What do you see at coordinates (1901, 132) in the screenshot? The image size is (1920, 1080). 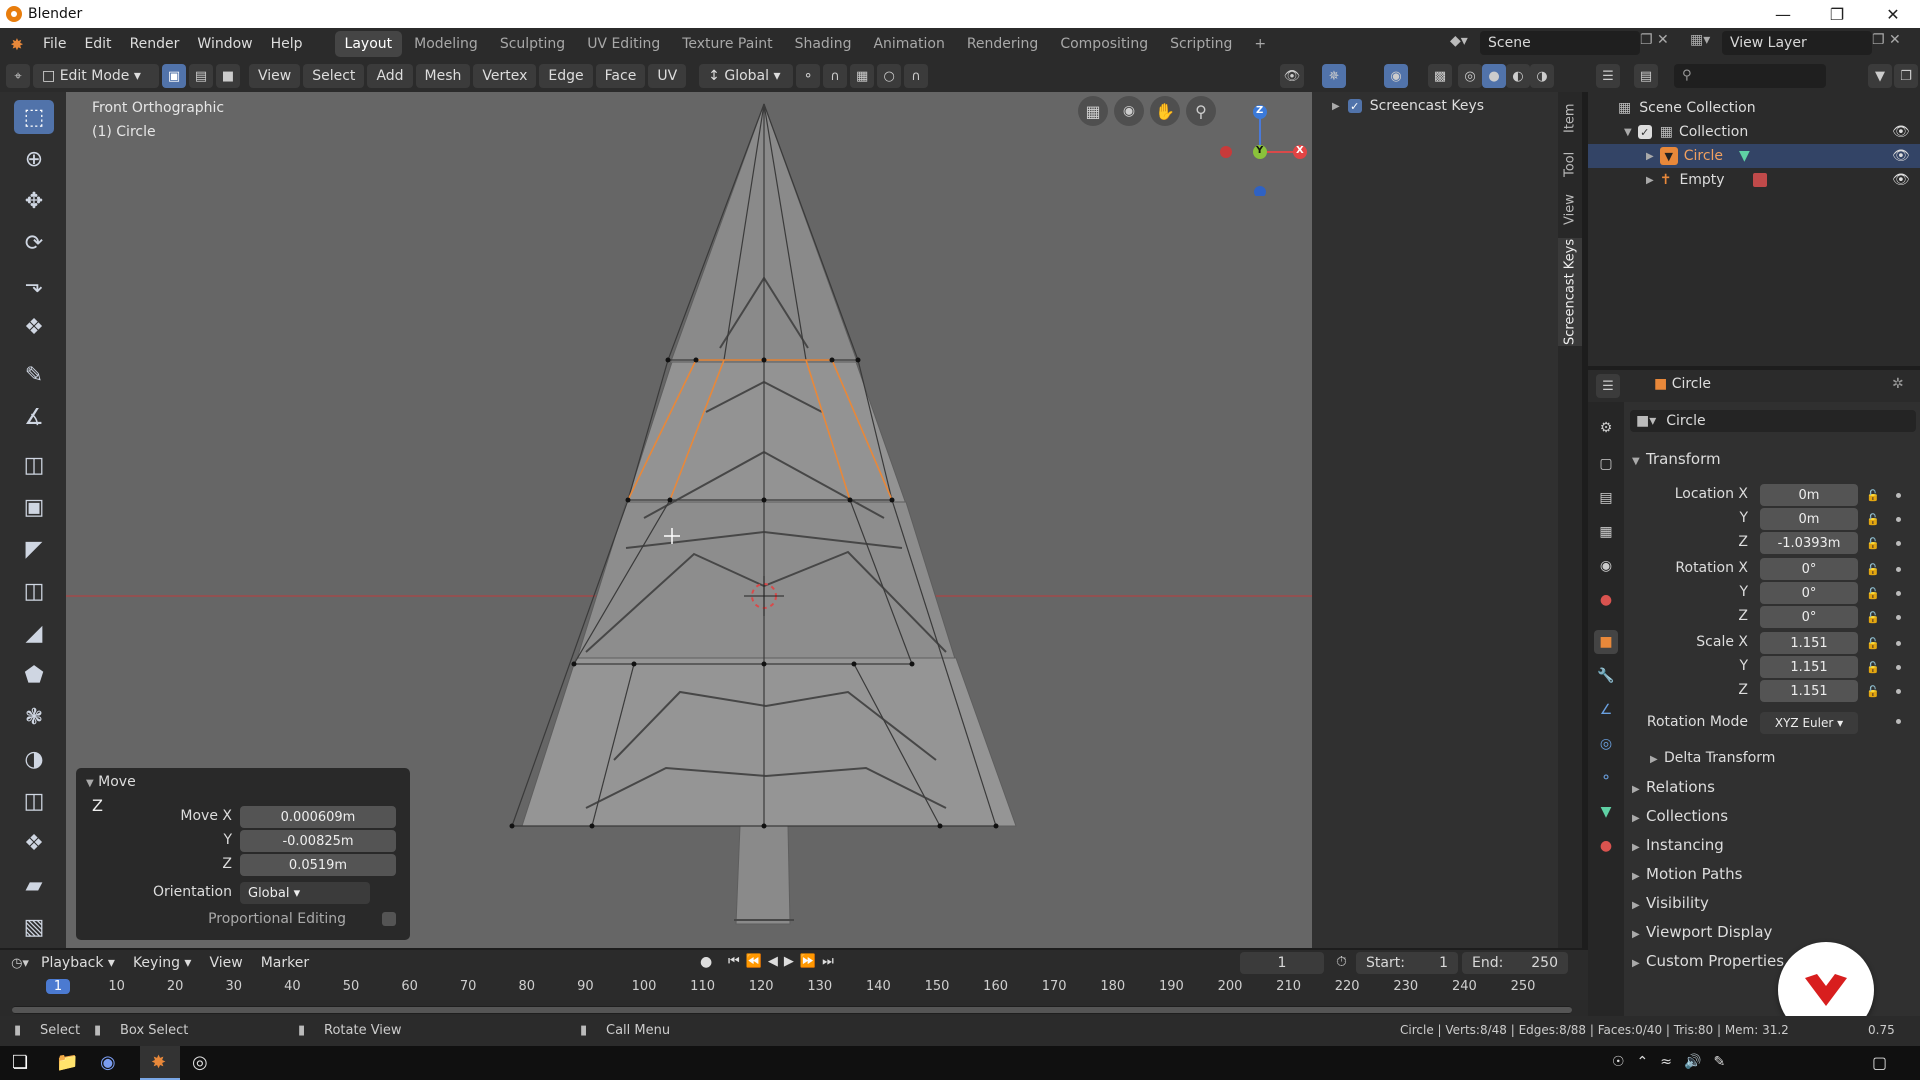 I see `eye-icon: 👁` at bounding box center [1901, 132].